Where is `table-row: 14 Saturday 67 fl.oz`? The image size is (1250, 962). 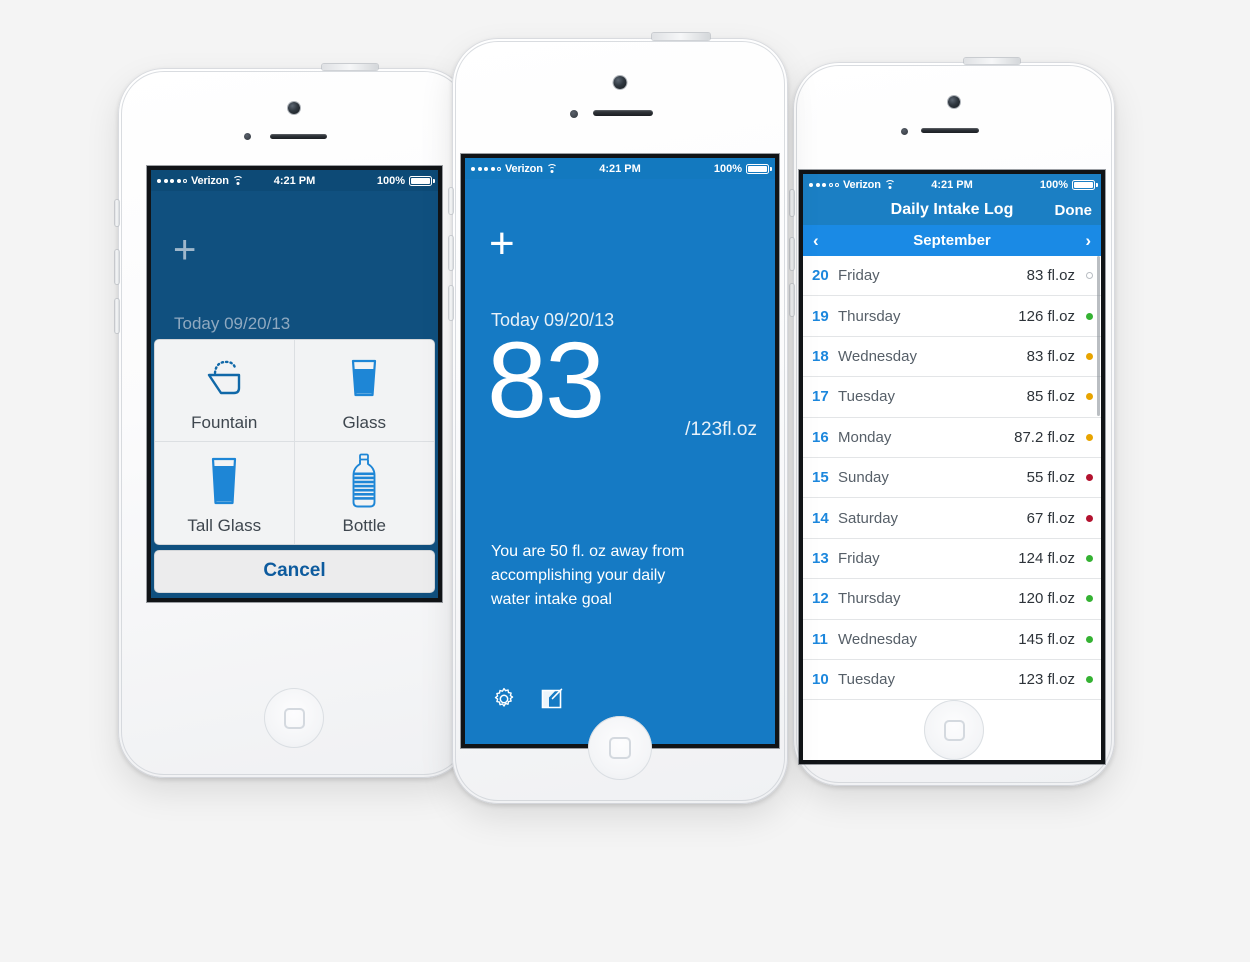 table-row: 14 Saturday 67 fl.oz is located at coordinates (952, 518).